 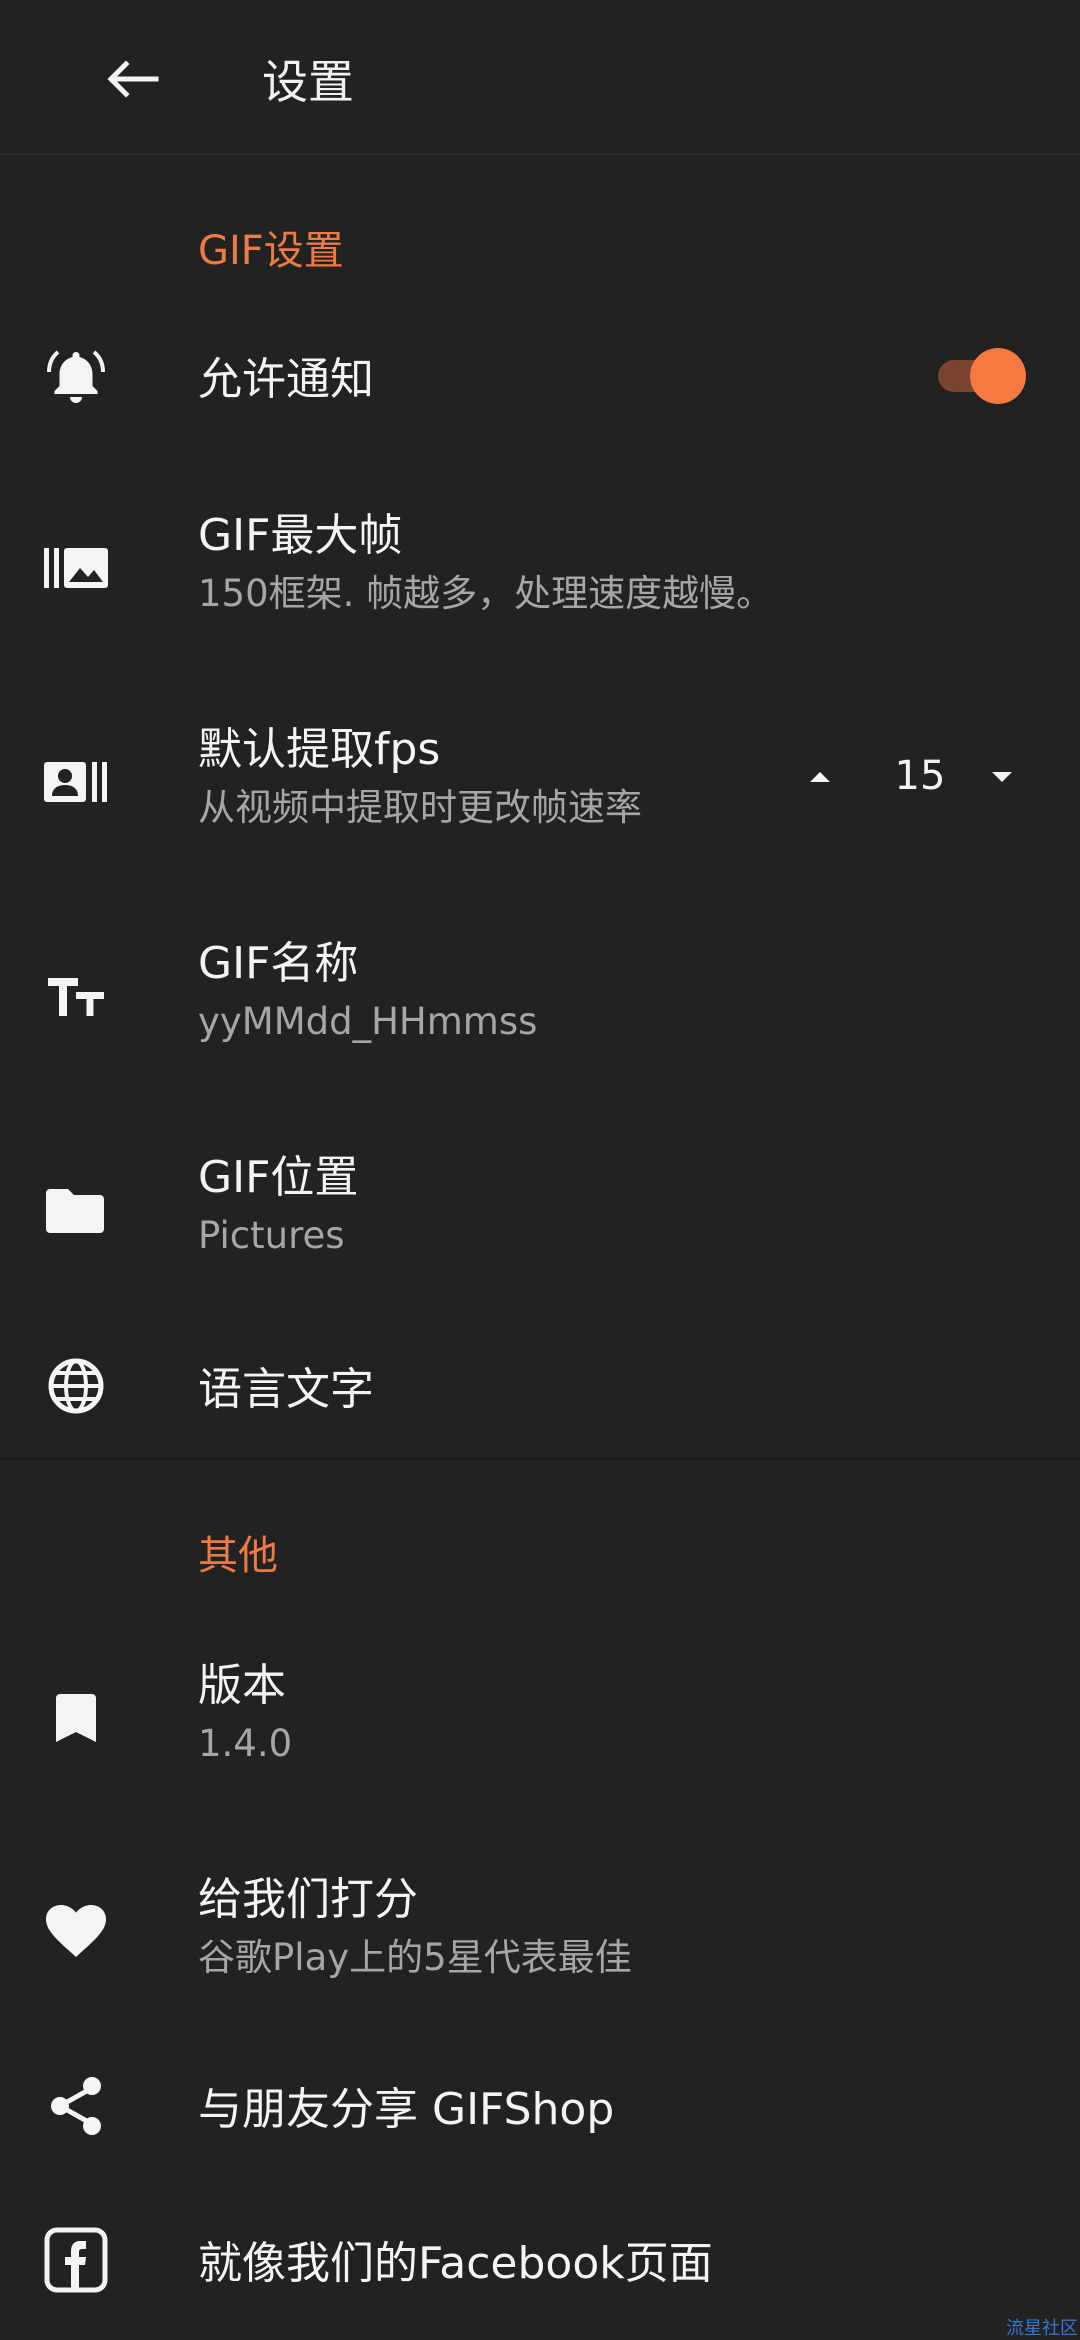 What do you see at coordinates (76, 782) in the screenshot?
I see `contact-card-icon` at bounding box center [76, 782].